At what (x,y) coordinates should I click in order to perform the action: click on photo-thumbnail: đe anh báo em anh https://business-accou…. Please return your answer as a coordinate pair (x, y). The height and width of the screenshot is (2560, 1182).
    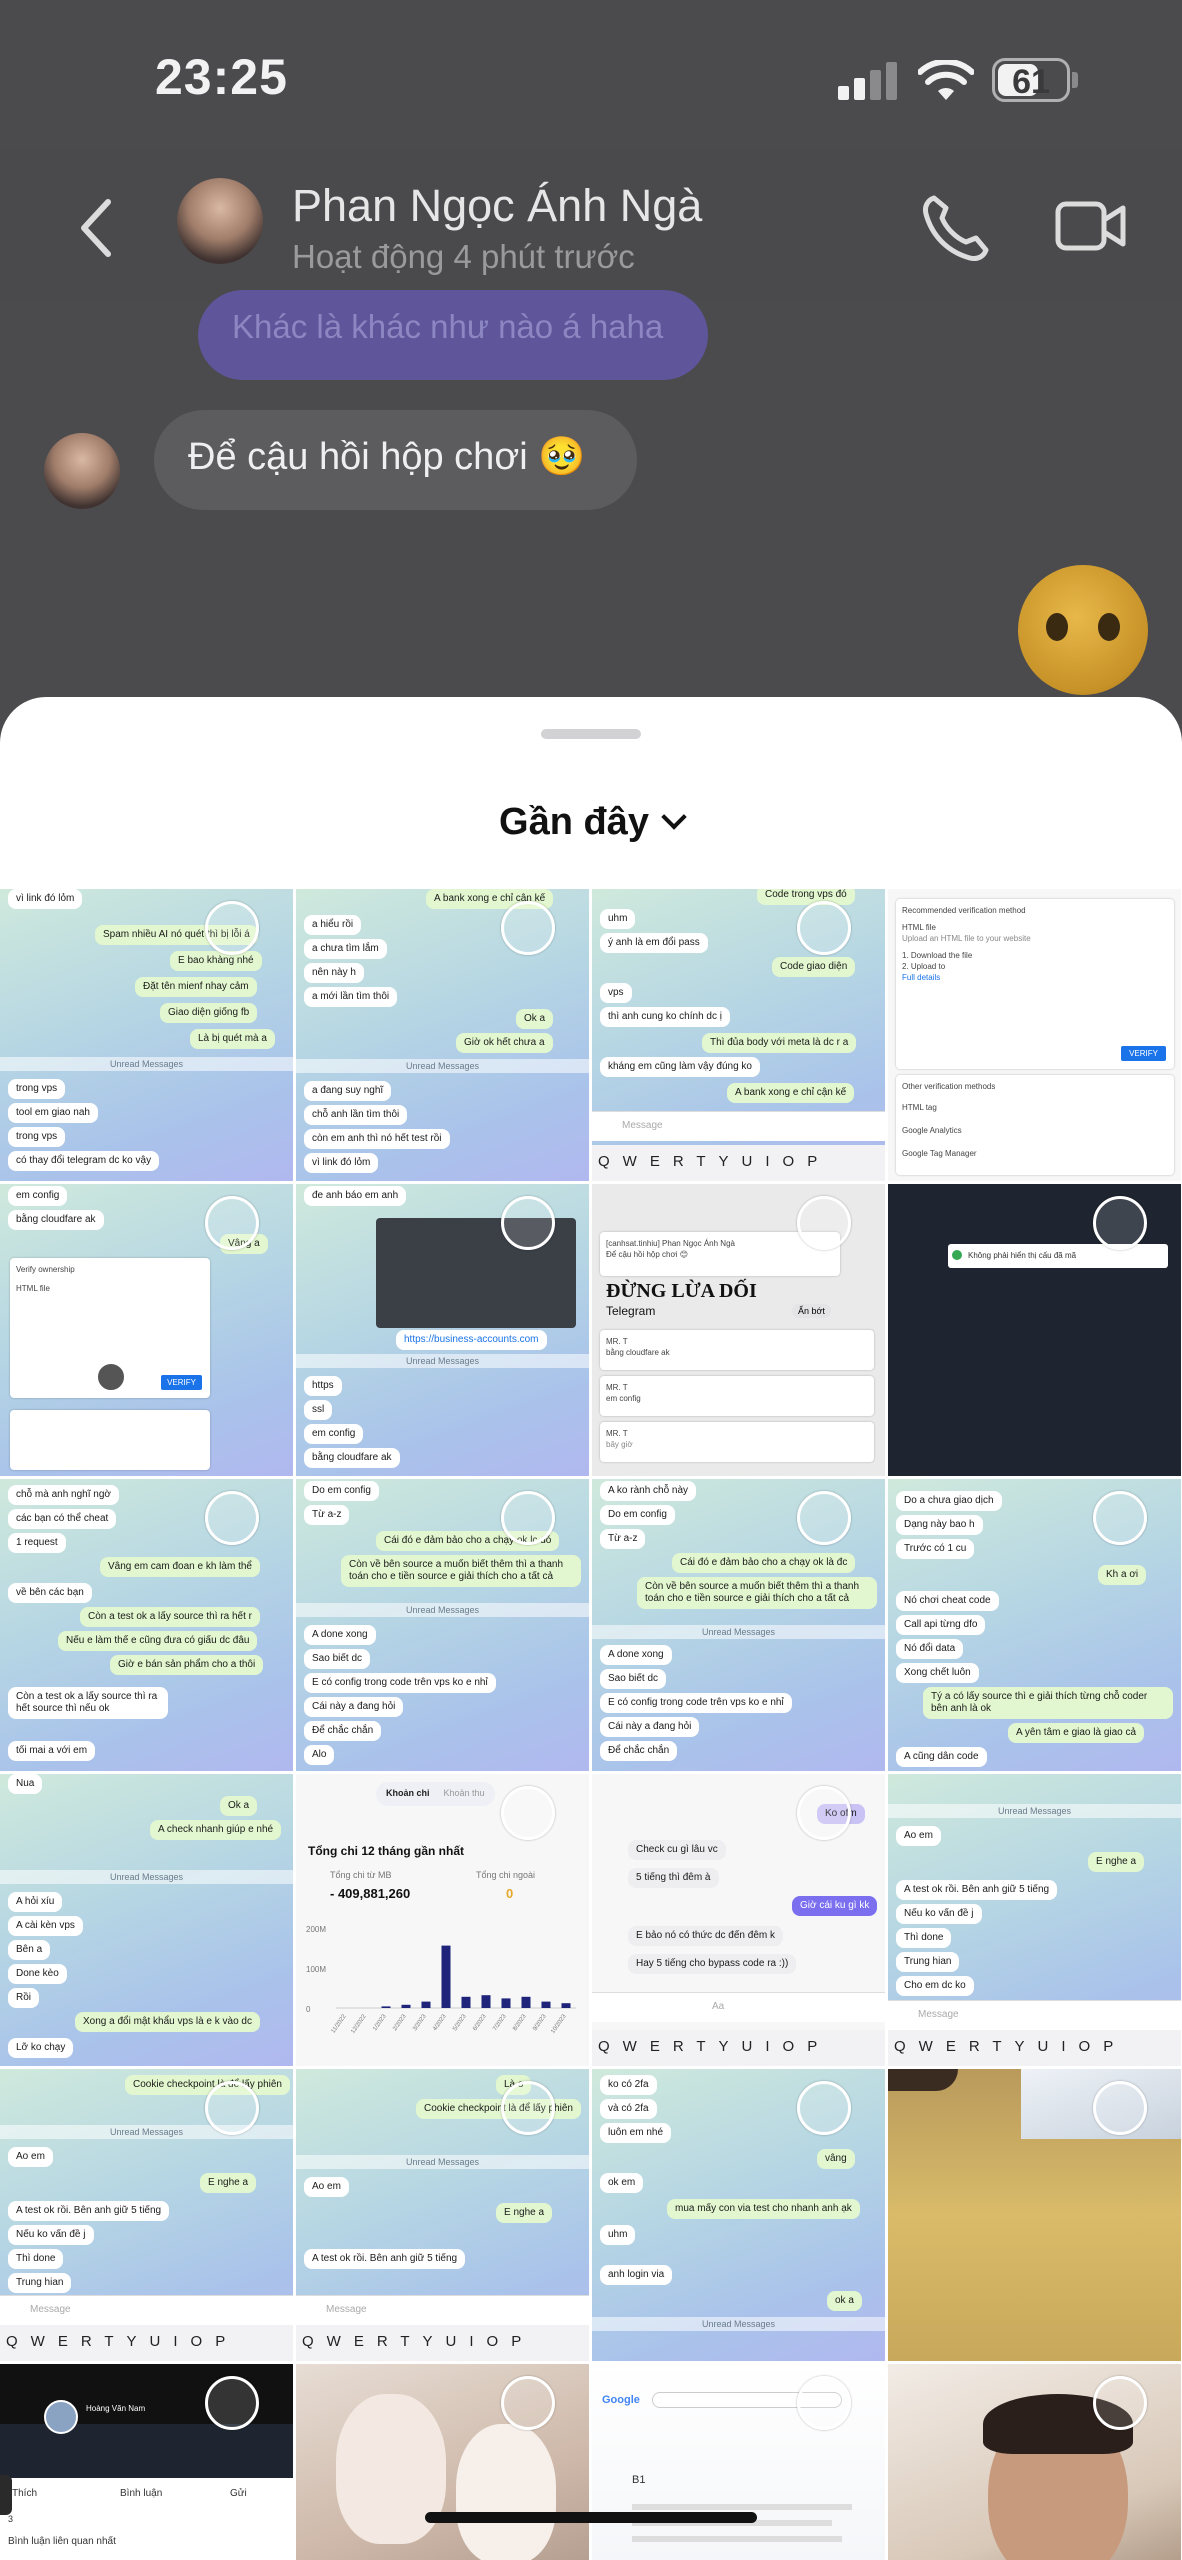
    Looking at the image, I should click on (442, 1330).